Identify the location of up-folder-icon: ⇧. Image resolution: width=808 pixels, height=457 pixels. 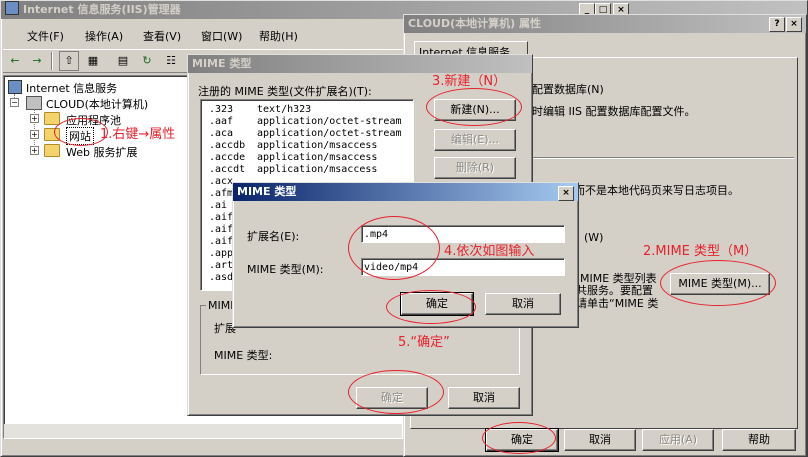
(69, 61).